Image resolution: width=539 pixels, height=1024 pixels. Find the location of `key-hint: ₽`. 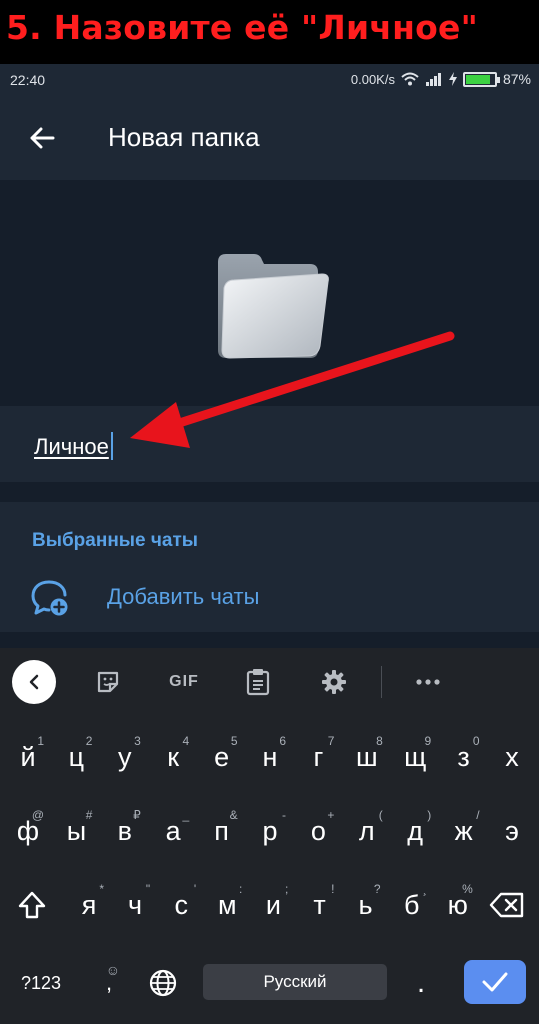

key-hint: ₽ is located at coordinates (137, 815).